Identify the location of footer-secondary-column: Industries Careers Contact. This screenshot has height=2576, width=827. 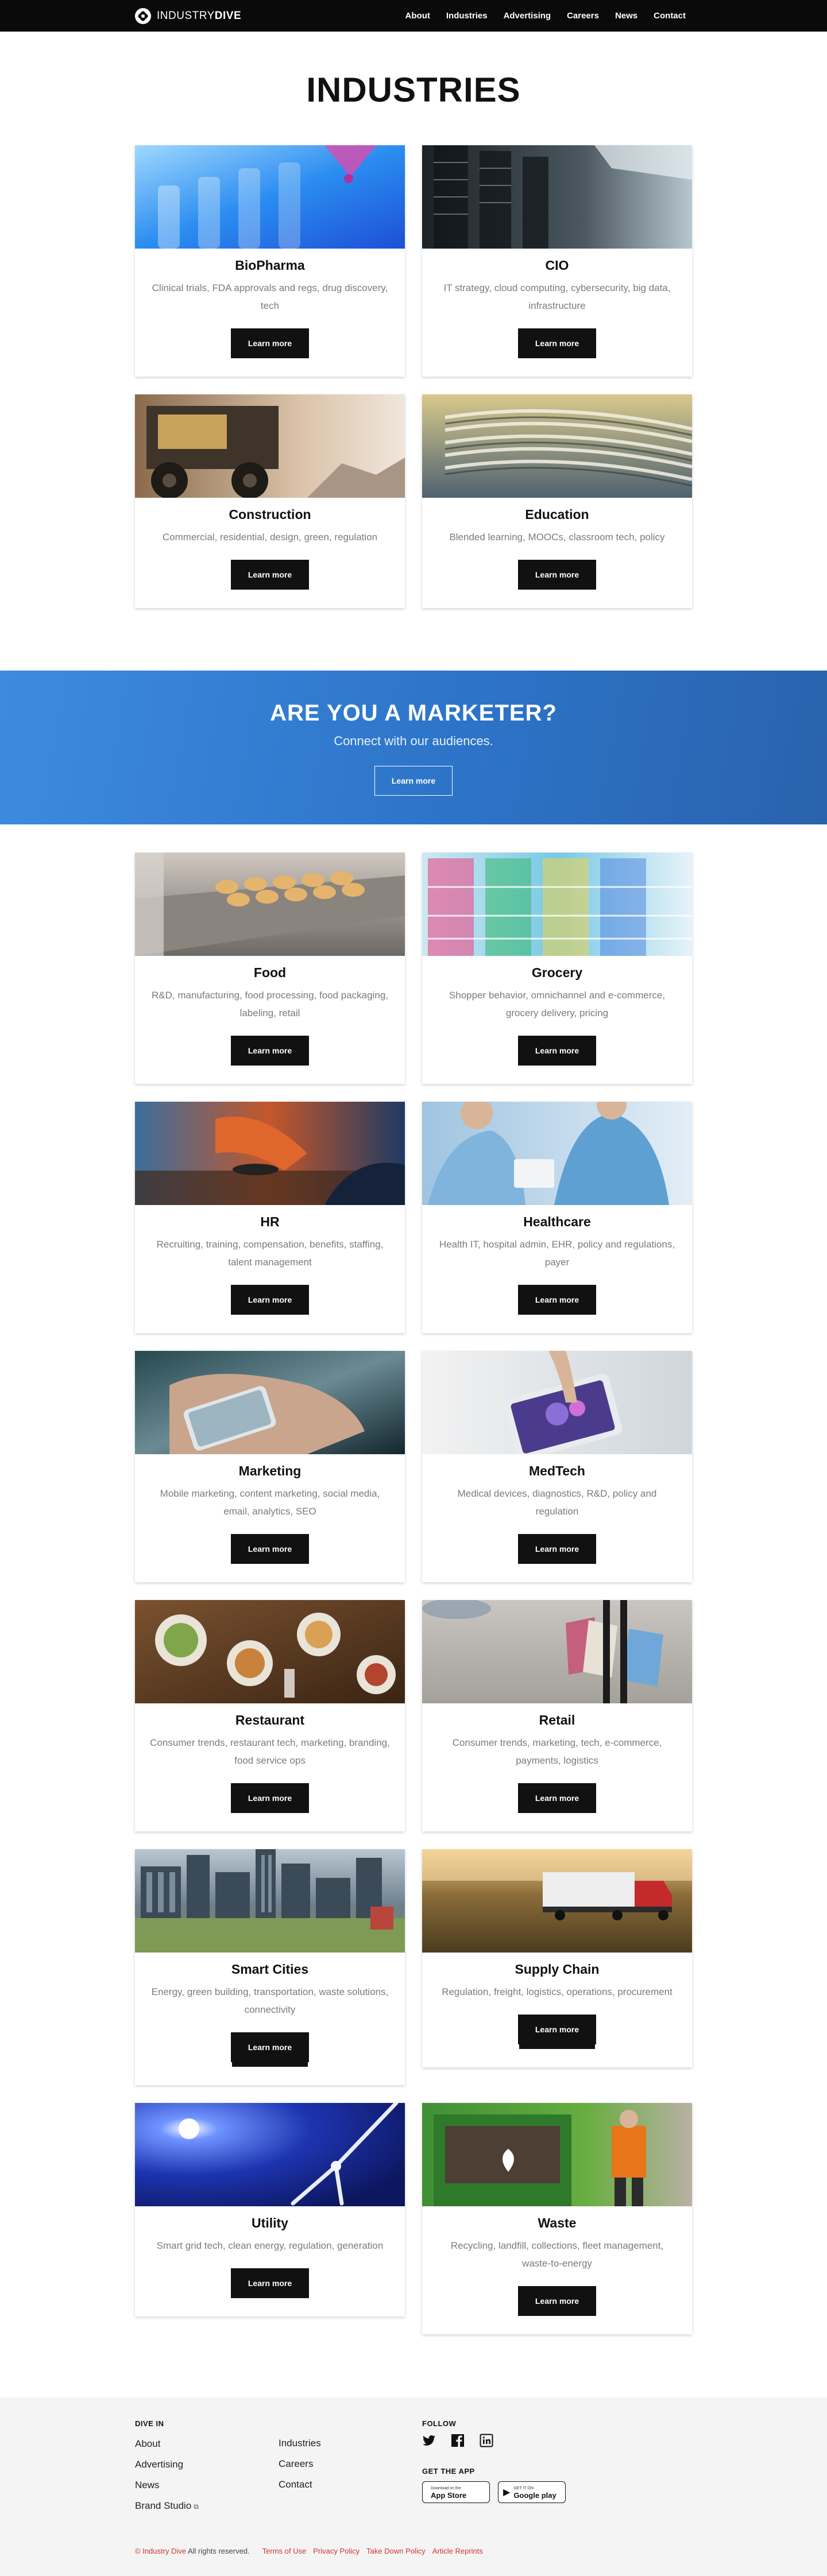
(300, 2464).